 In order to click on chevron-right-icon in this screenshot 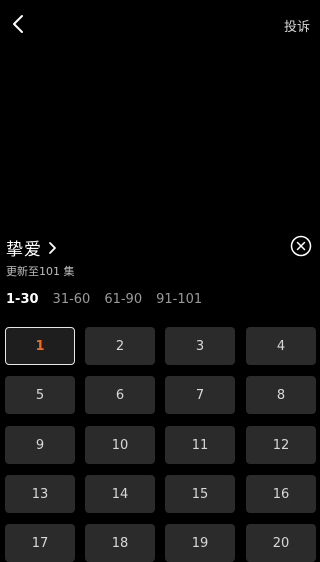, I will do `click(53, 248)`.